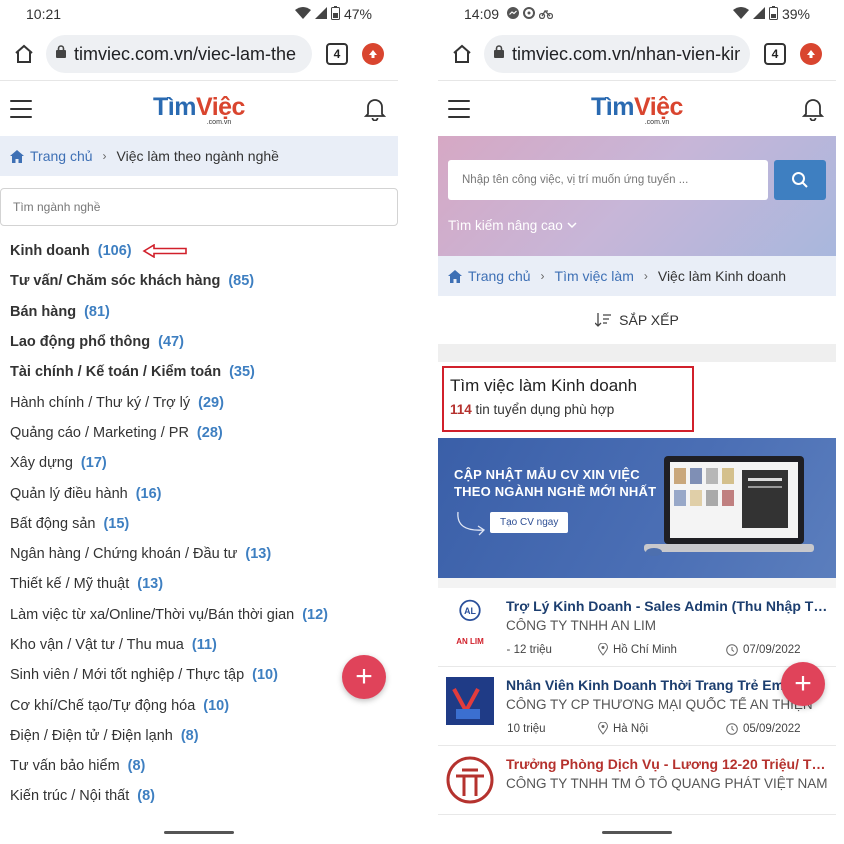 The height and width of the screenshot is (844, 844). I want to click on create-cv-button: Tạo CV ngay, so click(529, 522).